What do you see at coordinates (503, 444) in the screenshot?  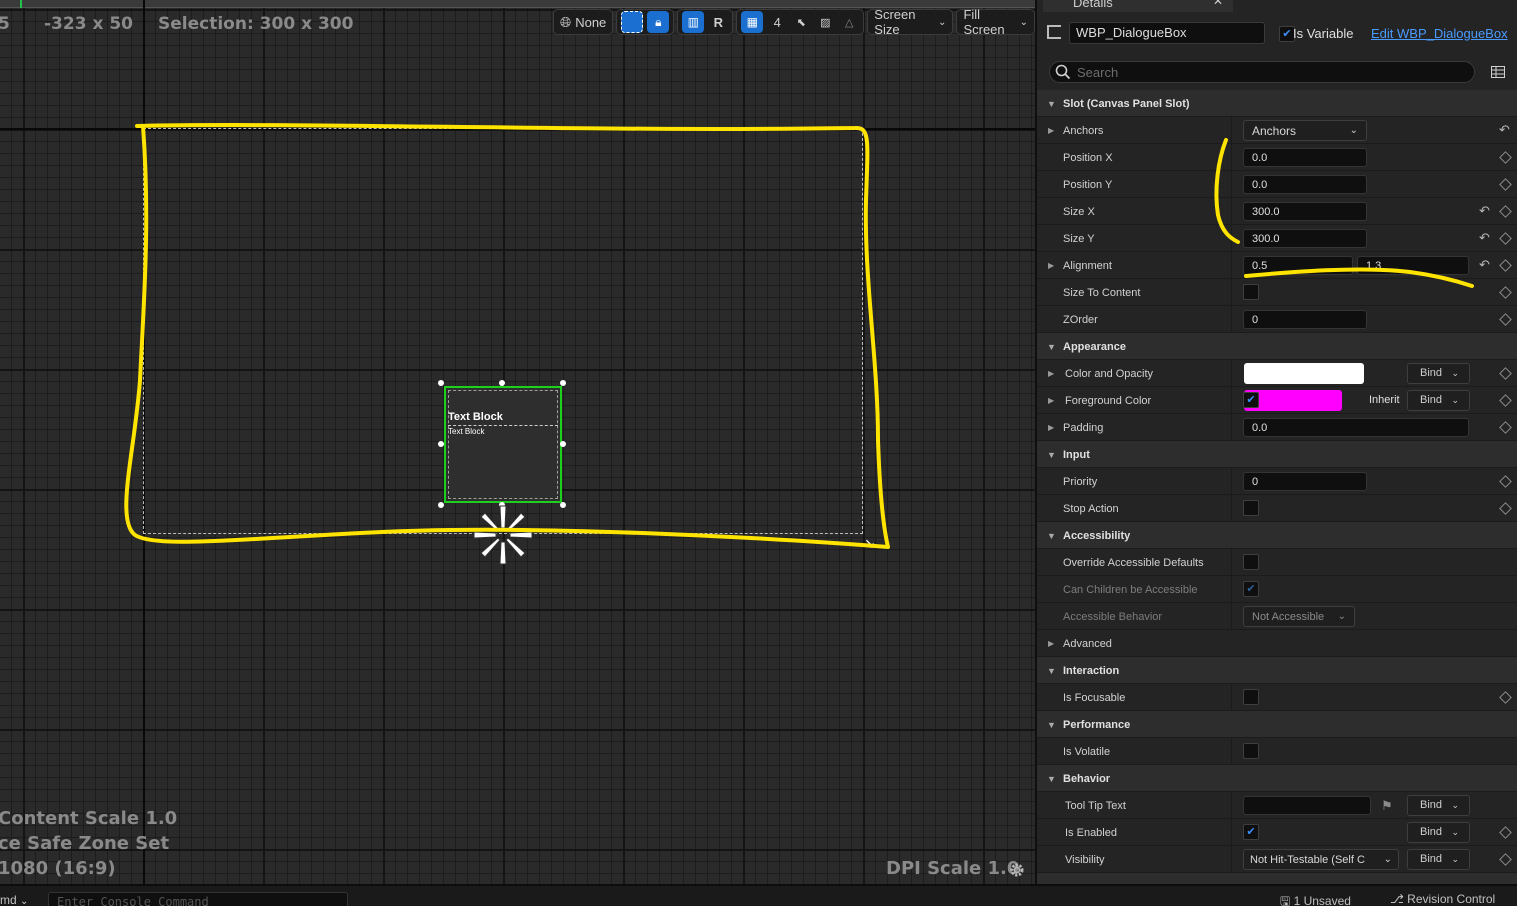 I see `text-block-widget: Text Block Text Block` at bounding box center [503, 444].